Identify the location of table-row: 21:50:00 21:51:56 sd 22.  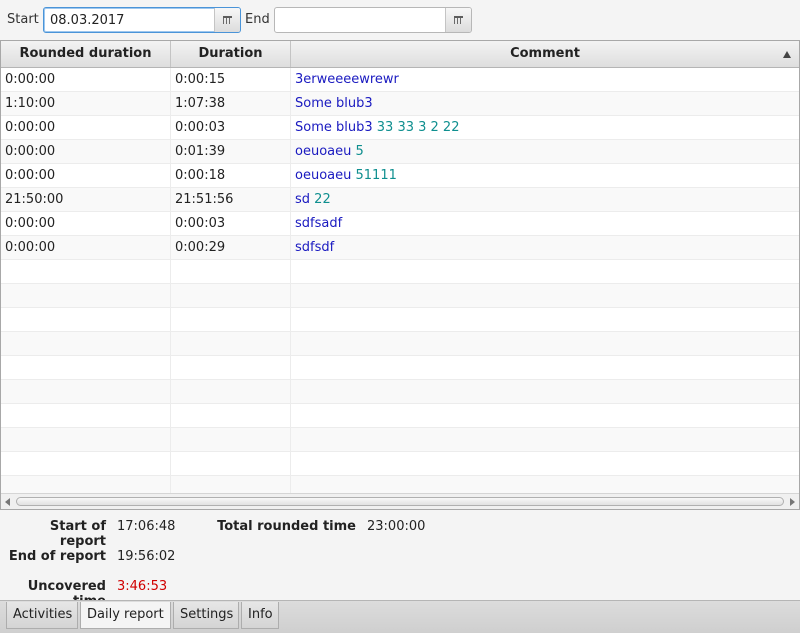
(400, 200).